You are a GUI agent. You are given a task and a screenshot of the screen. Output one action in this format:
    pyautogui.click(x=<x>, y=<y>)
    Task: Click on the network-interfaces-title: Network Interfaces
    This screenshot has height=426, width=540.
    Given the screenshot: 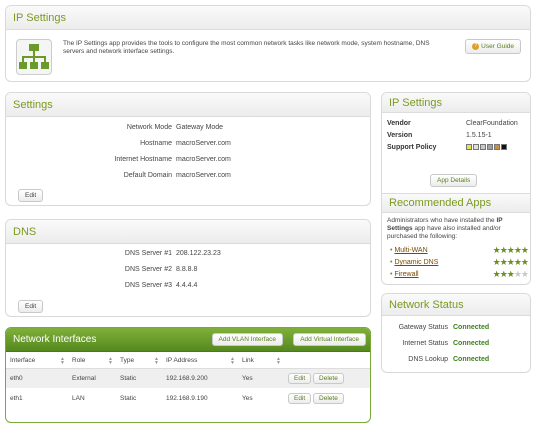 What is the action you would take?
    pyautogui.click(x=55, y=339)
    